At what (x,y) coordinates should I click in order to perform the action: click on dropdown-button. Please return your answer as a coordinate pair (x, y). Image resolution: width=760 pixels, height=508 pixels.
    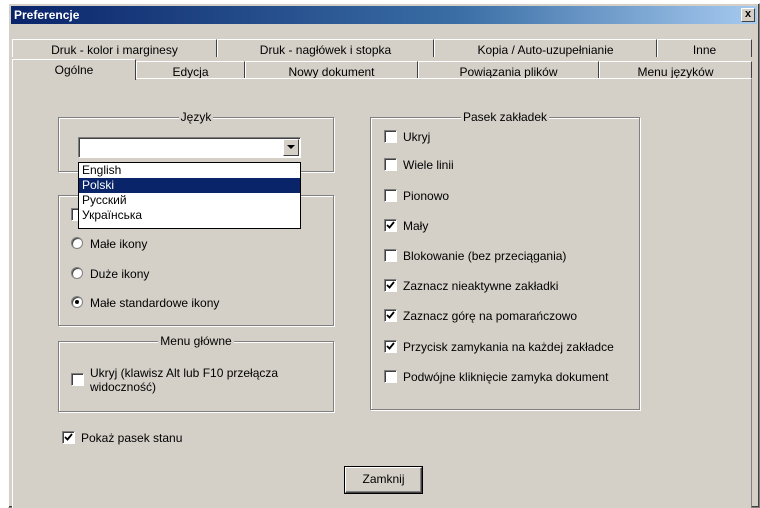
    Looking at the image, I should click on (291, 147).